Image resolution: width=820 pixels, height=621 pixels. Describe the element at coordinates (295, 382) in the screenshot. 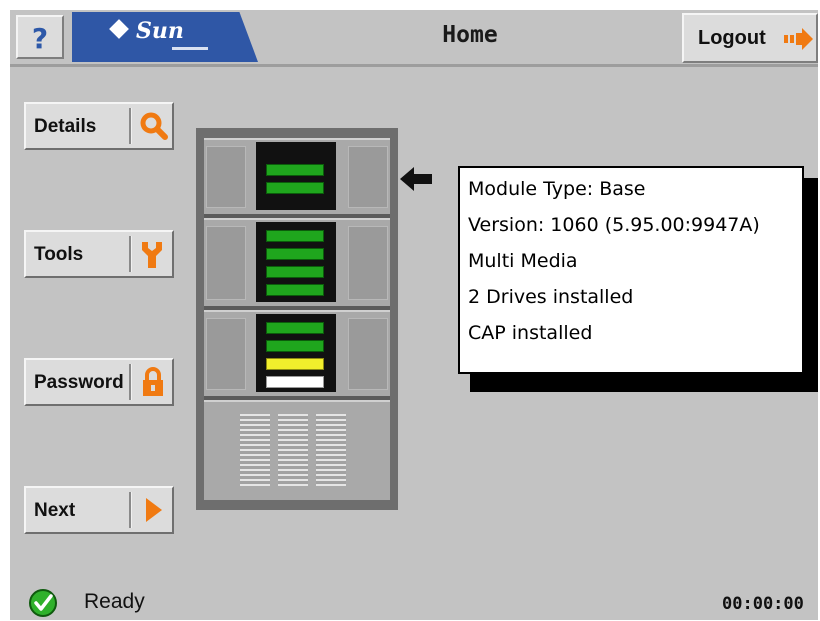

I see `led-white` at that location.